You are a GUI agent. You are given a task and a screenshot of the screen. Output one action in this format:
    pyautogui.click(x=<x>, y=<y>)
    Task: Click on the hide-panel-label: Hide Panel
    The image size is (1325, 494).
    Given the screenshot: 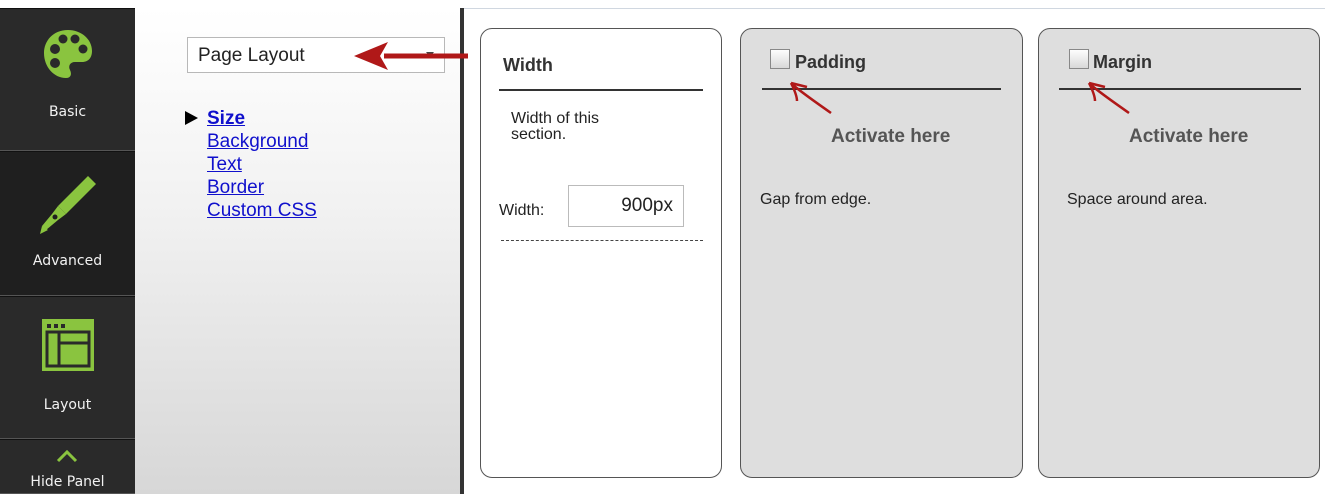 What is the action you would take?
    pyautogui.click(x=67, y=482)
    